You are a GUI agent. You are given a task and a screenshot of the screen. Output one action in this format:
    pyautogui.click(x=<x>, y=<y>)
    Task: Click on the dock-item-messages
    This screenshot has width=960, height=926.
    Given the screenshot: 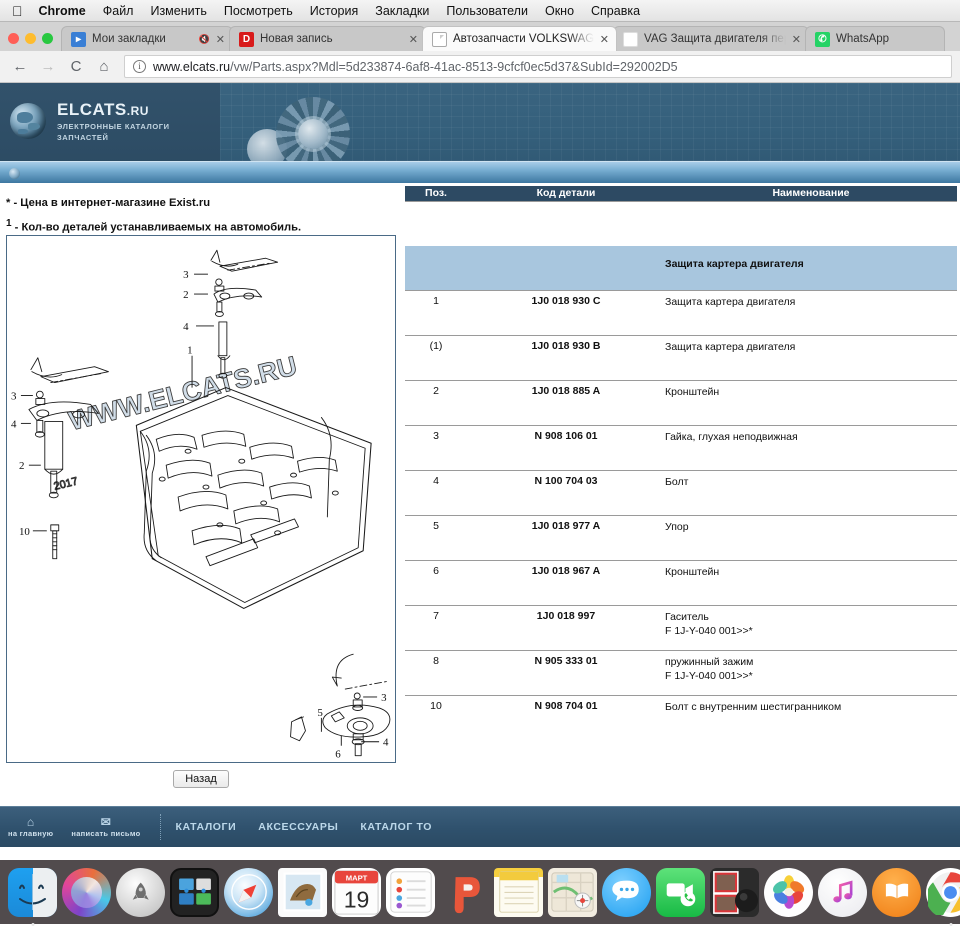 What is the action you would take?
    pyautogui.click(x=626, y=892)
    